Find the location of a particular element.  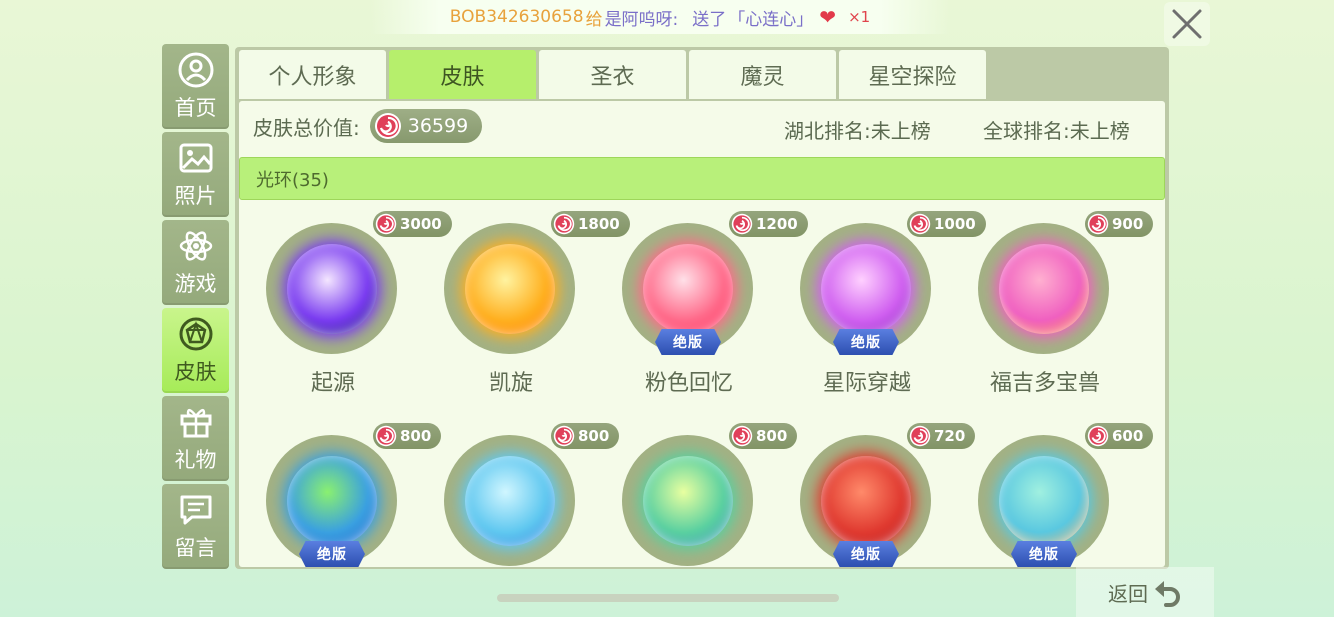

back-button: 返回 is located at coordinates (1145, 592).